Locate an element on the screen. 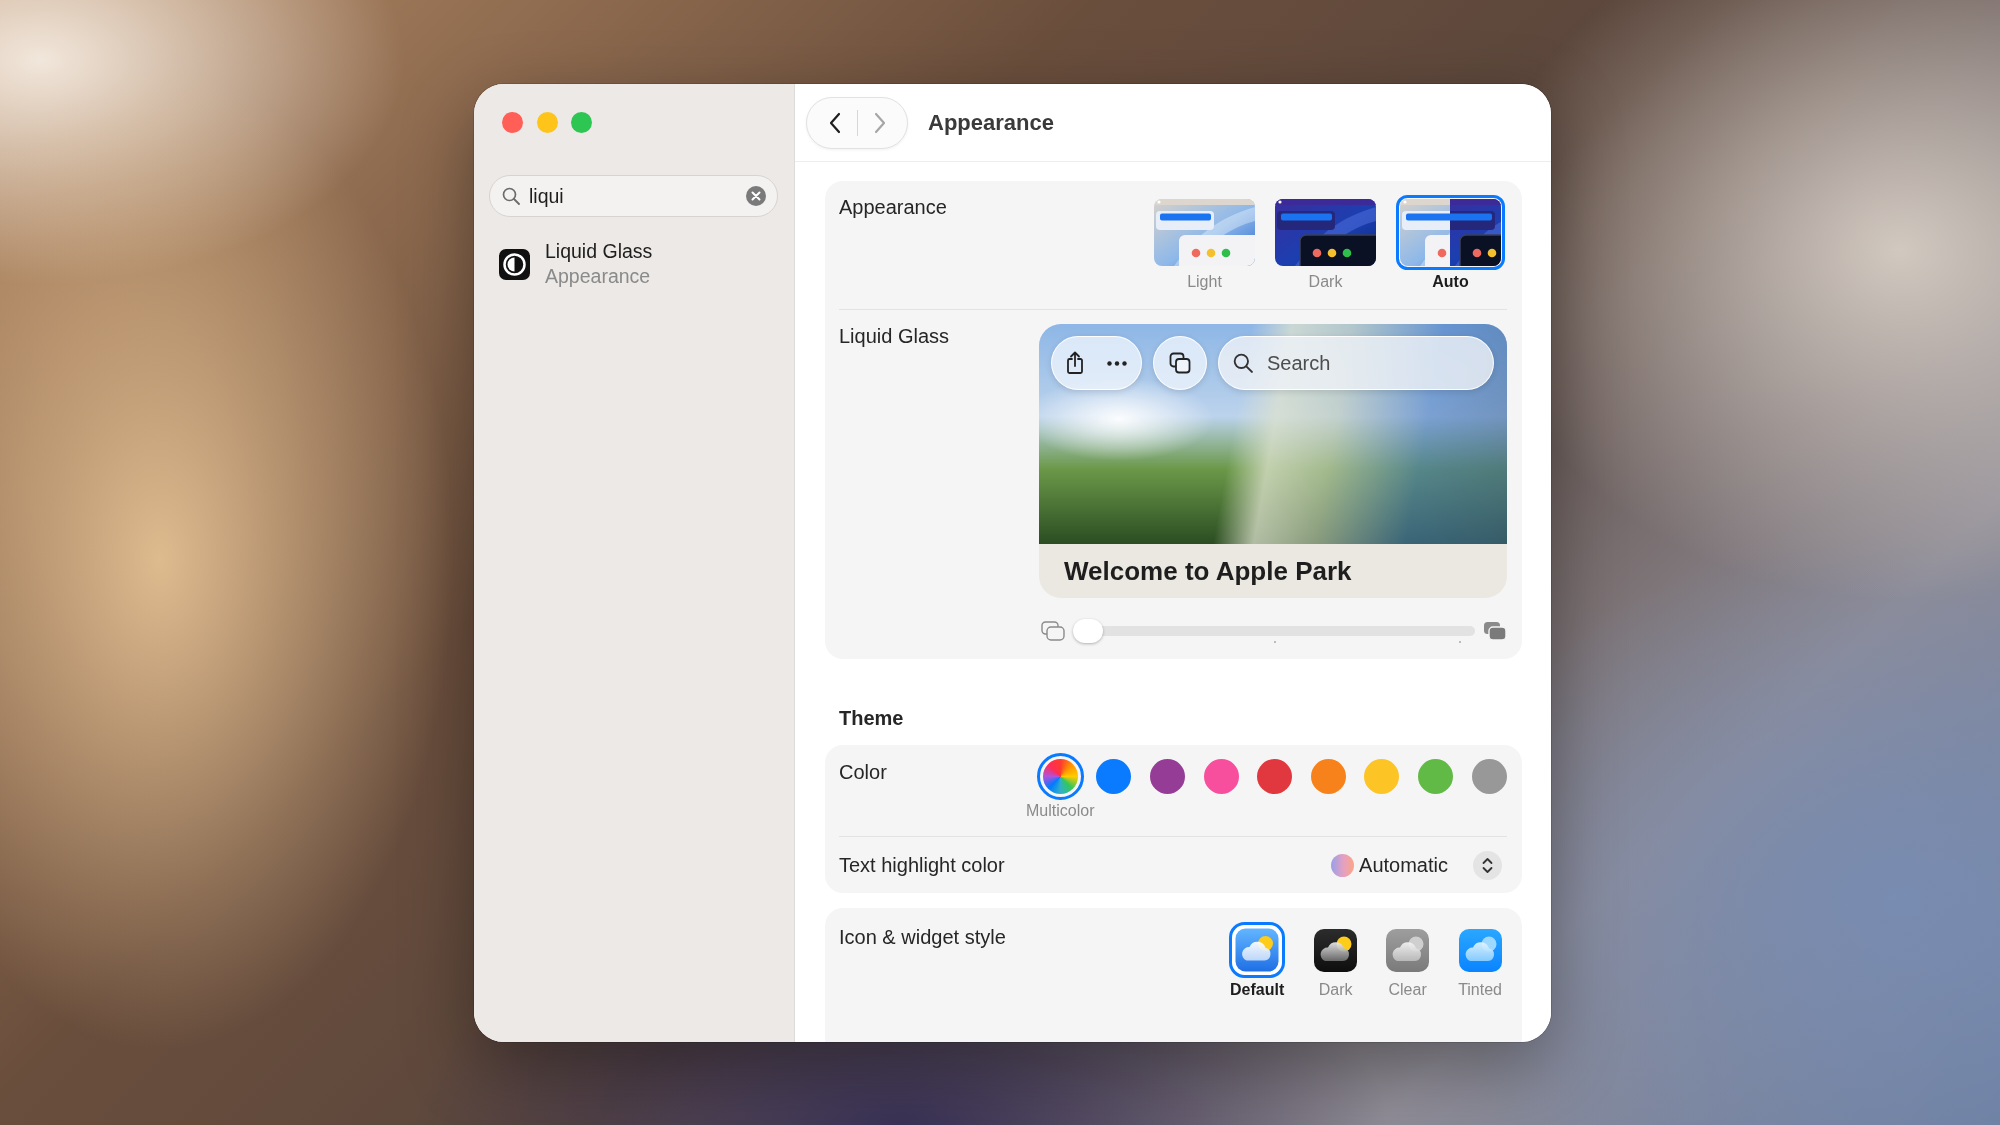 This screenshot has height=1125, width=2000. icon-style-option: Default is located at coordinates (1257, 960).